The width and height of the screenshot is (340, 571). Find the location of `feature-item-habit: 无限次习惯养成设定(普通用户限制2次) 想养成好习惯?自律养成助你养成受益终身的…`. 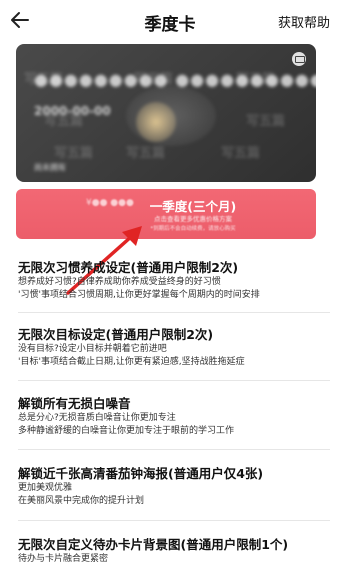

feature-item-habit: 无限次习惯养成设定(普通用户限制2次) 想养成好习惯?自律养成助你养成受益终身的… is located at coordinates (173, 280).